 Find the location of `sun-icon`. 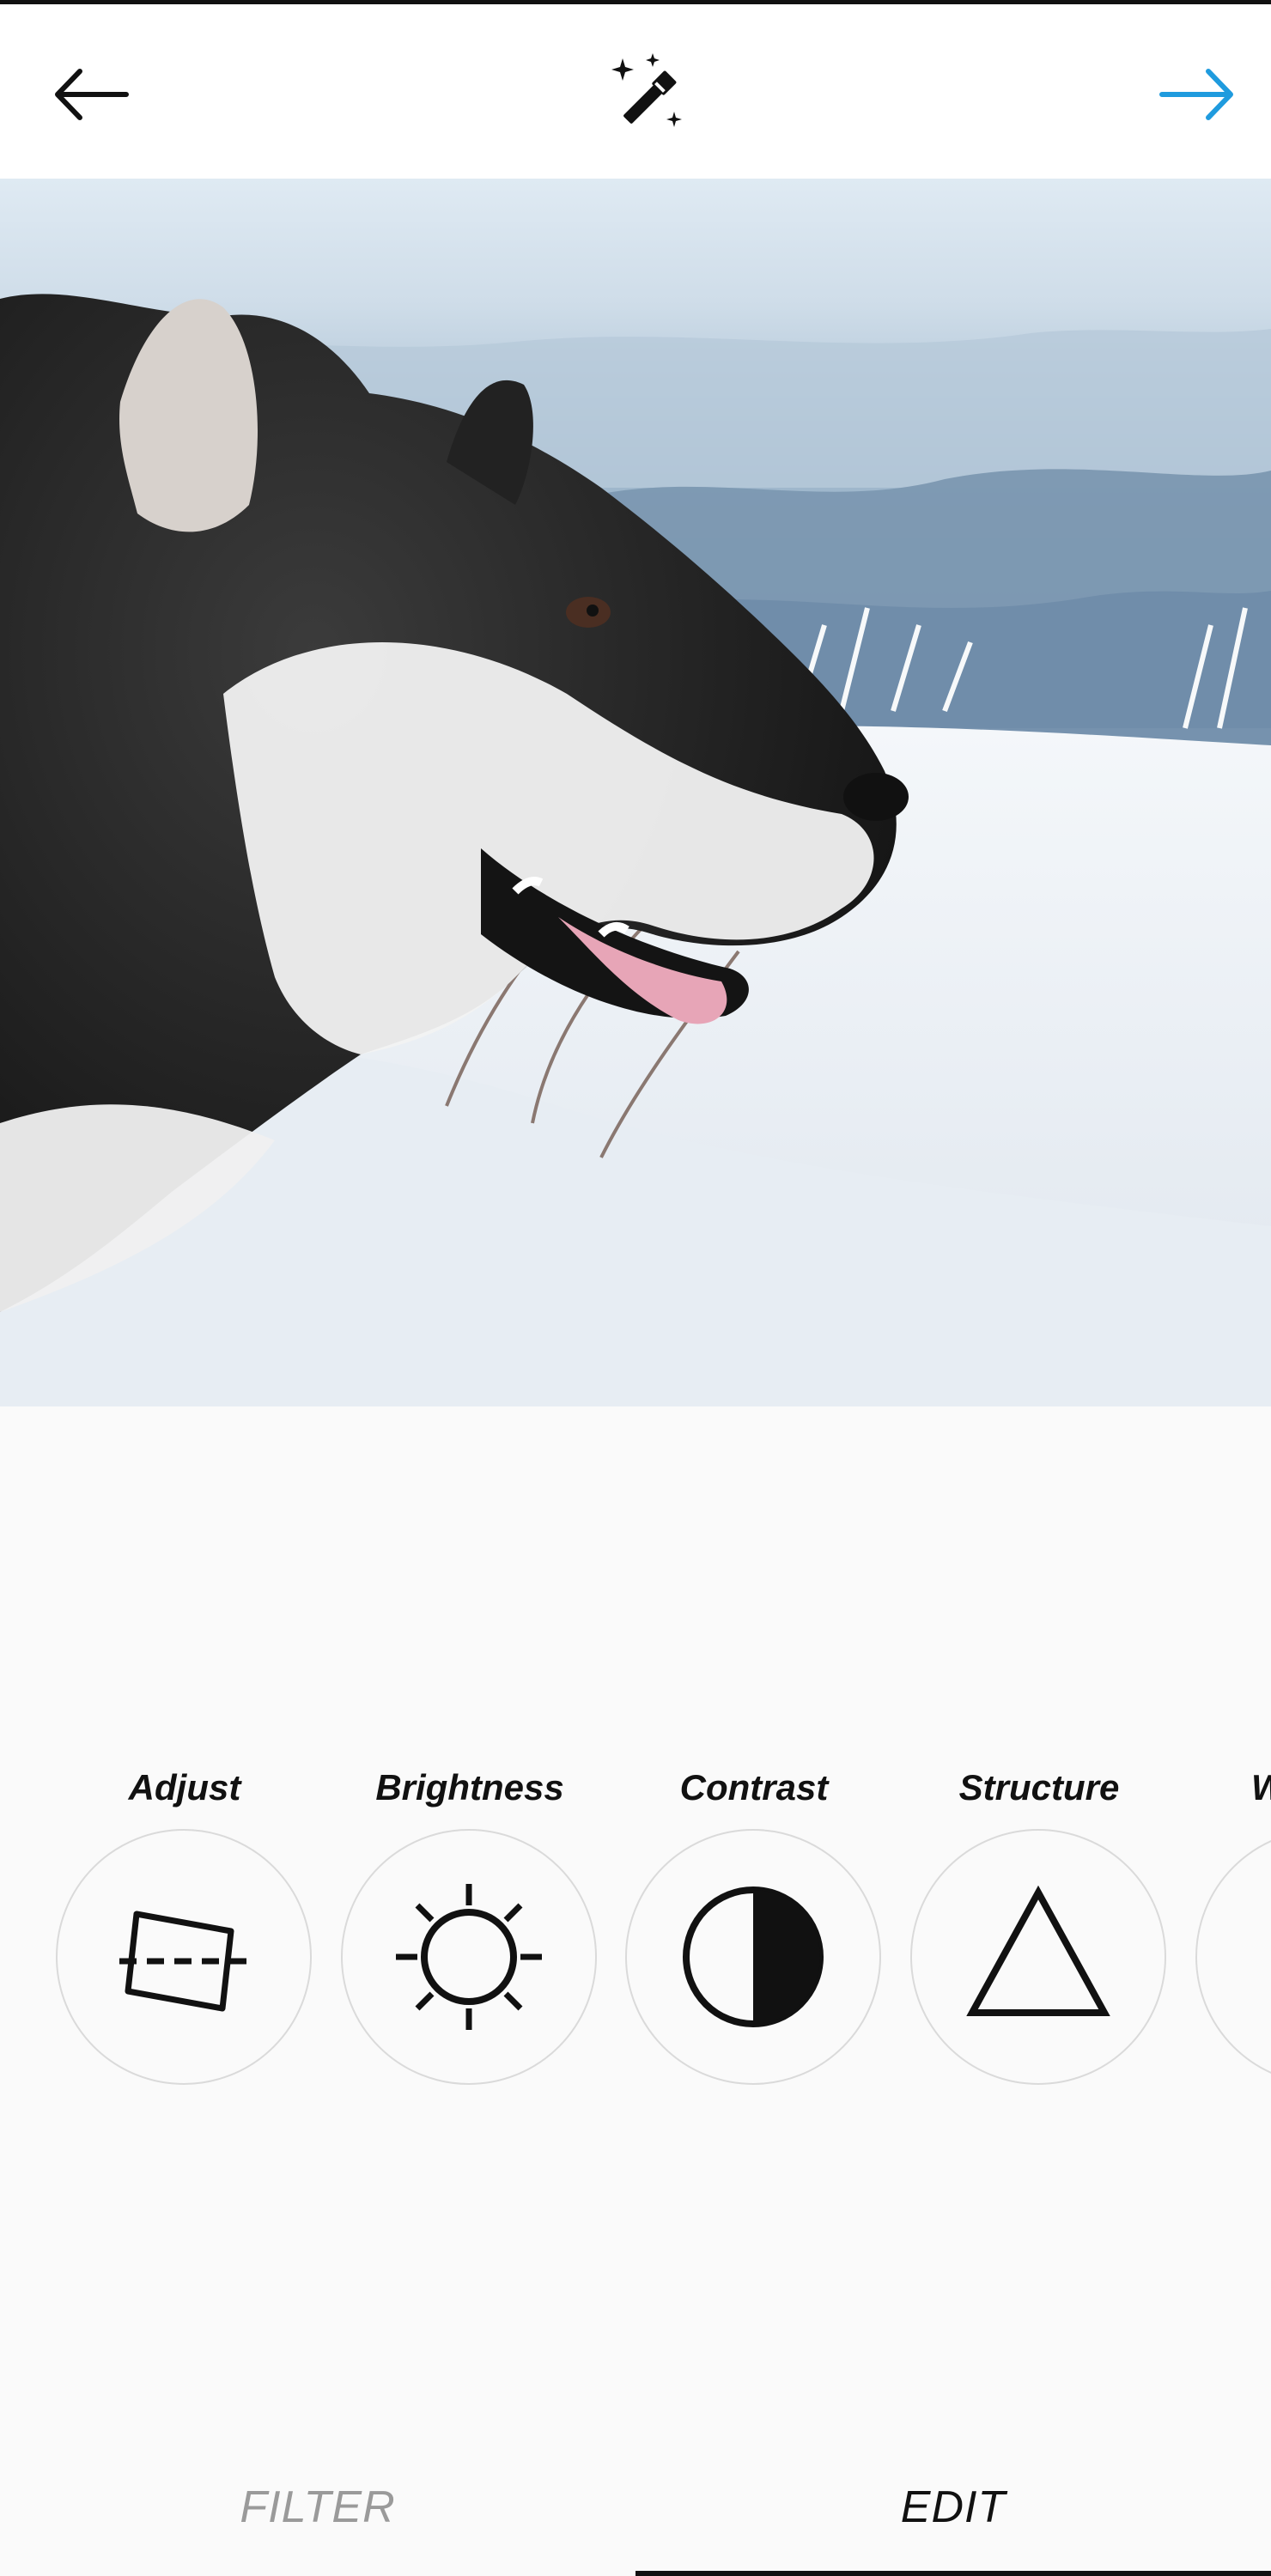

sun-icon is located at coordinates (469, 1957).